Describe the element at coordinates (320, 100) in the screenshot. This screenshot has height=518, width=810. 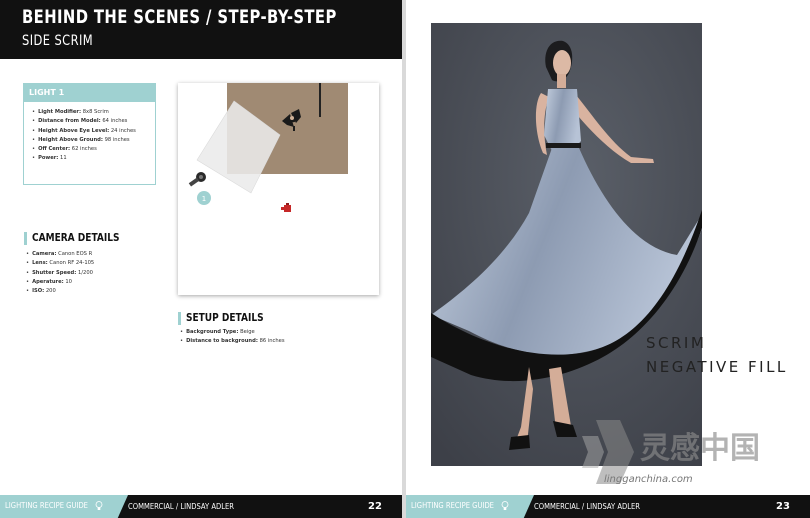
I see `background-stand` at that location.